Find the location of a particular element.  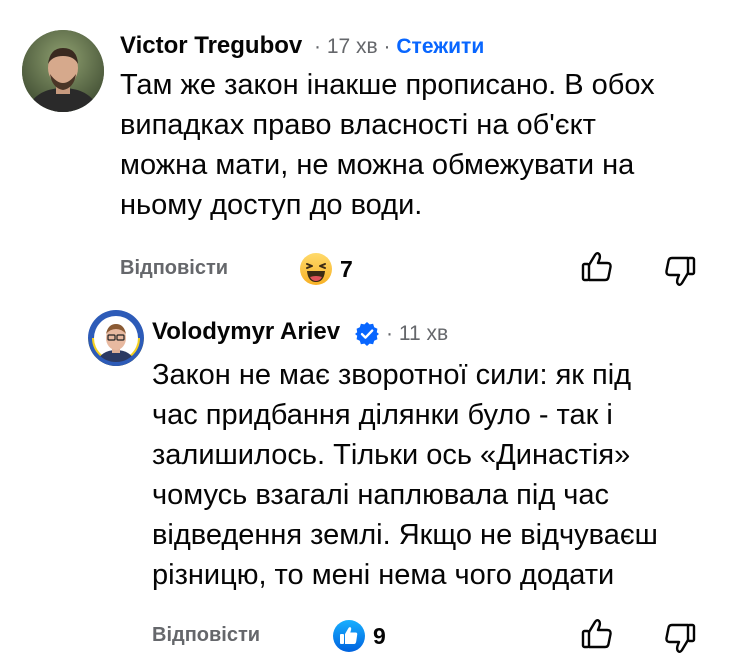

like-icon is located at coordinates (349, 636).